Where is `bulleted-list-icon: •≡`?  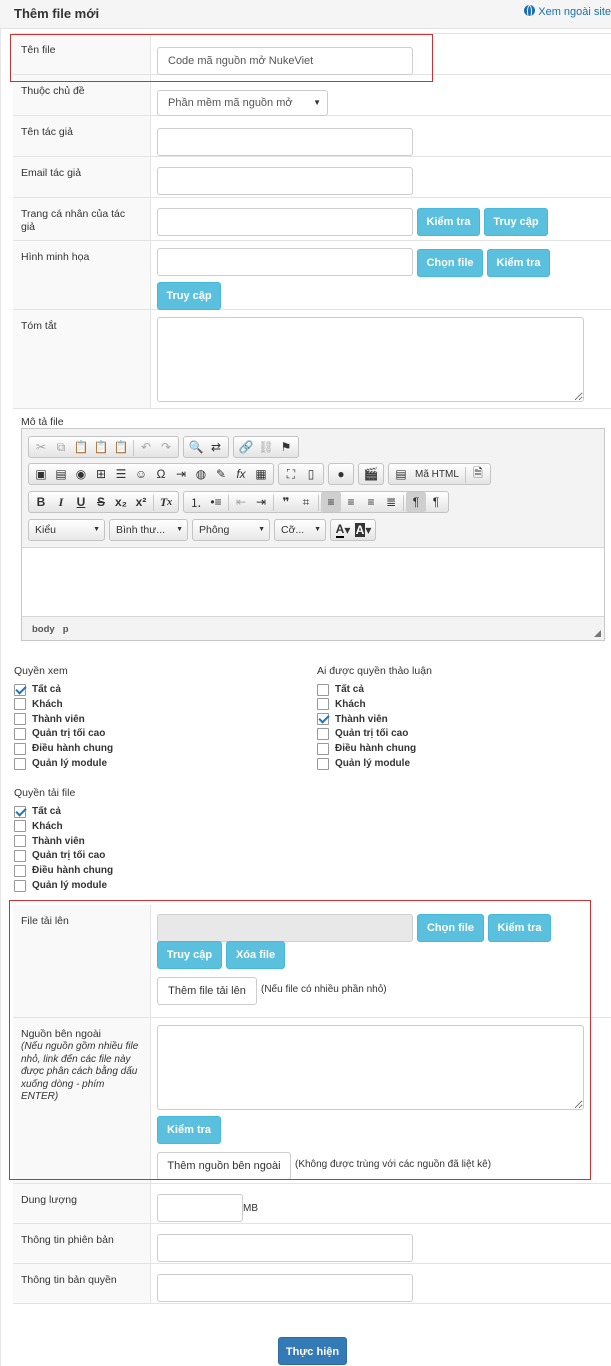 bulleted-list-icon: •≡ is located at coordinates (216, 502).